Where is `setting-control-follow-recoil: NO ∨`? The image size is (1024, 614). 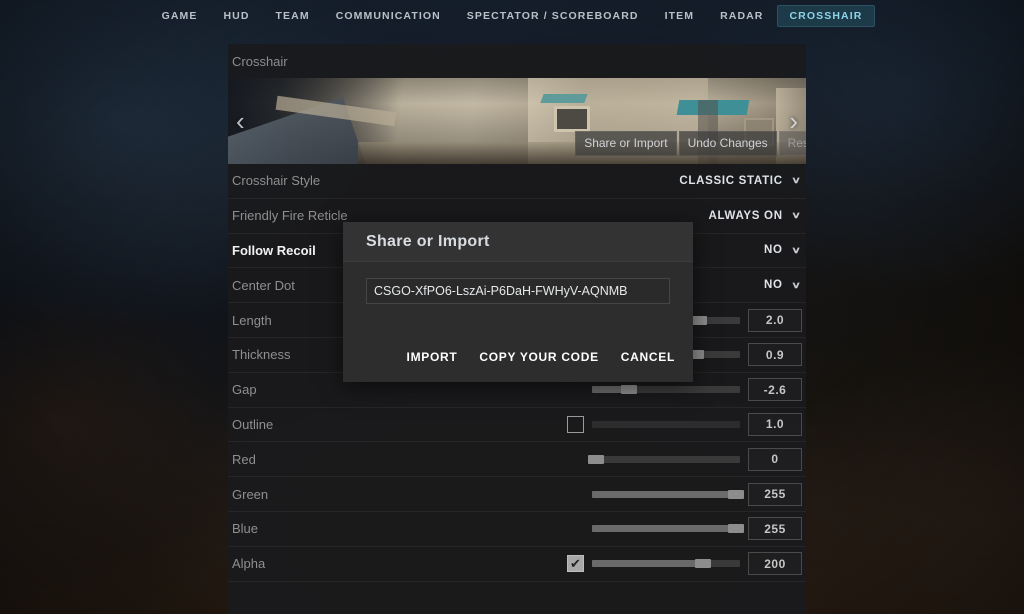 setting-control-follow-recoil: NO ∨ is located at coordinates (783, 251).